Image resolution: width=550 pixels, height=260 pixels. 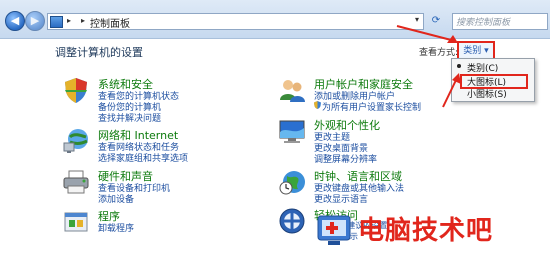 I want to click on link-uninstall: 卸载程序, so click(x=116, y=227).